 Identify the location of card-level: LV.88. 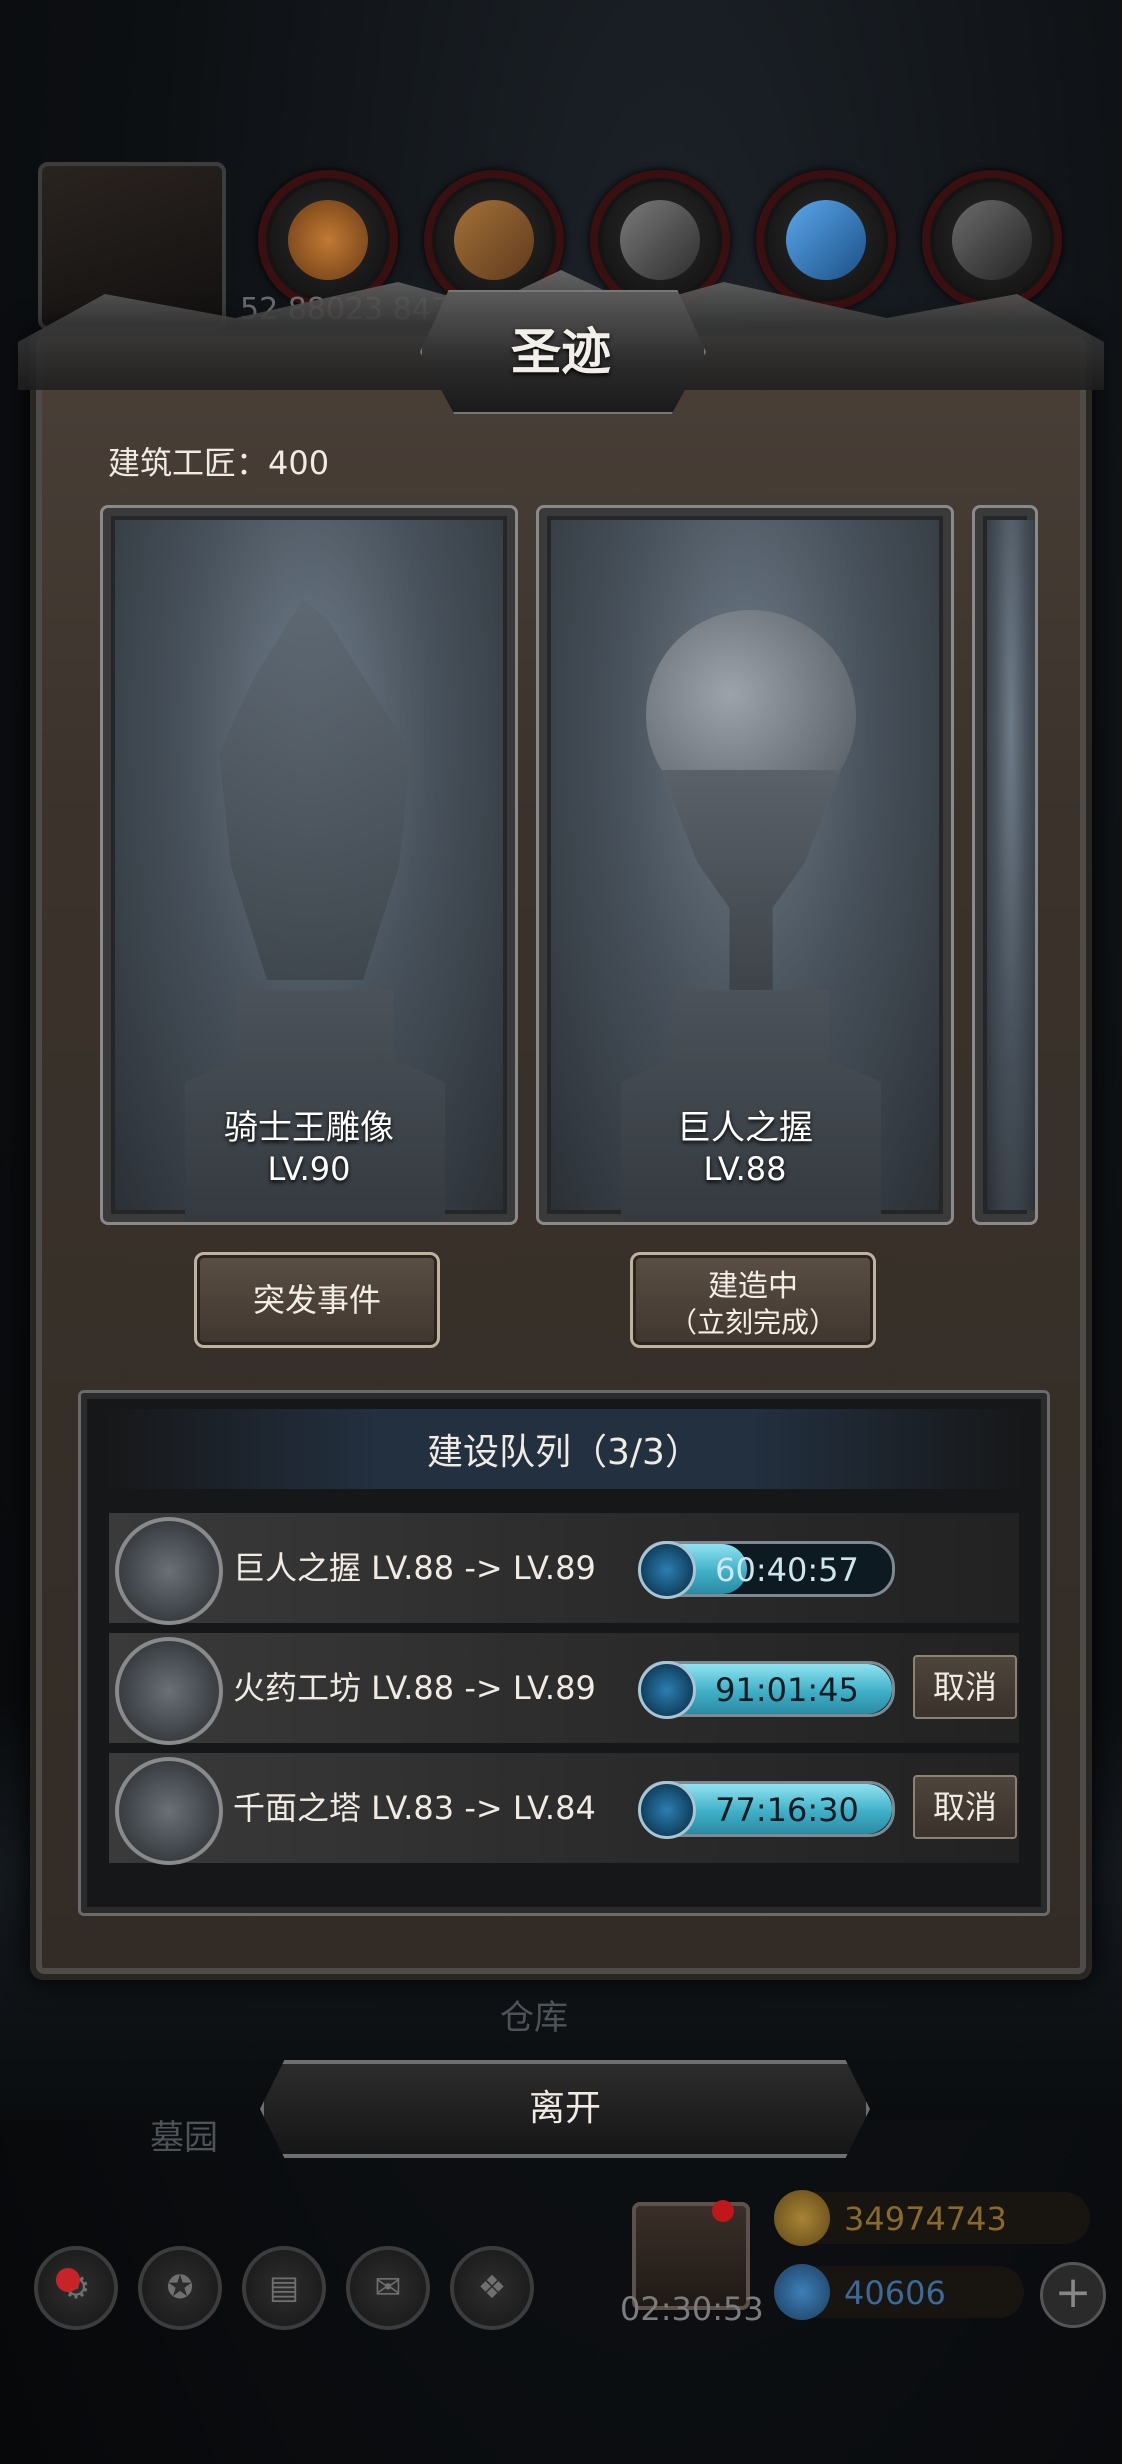
(745, 1169).